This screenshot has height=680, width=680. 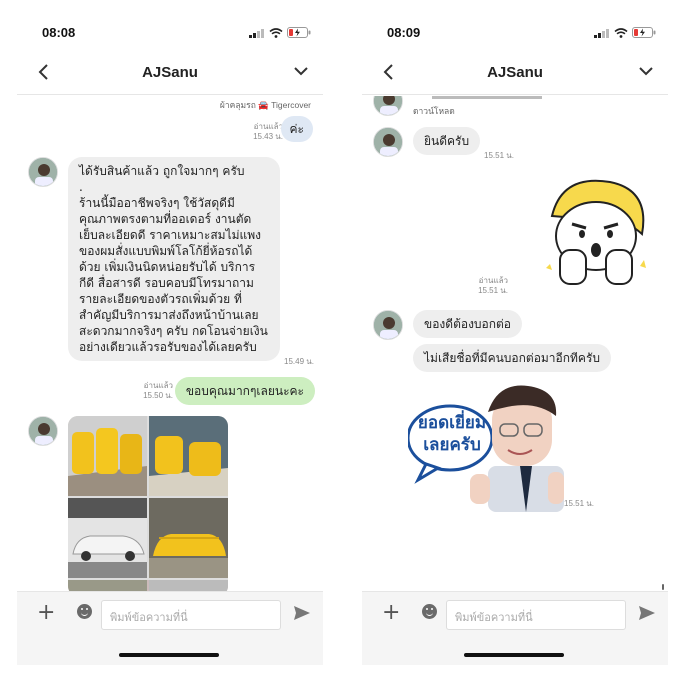 I want to click on photo-album-message, so click(x=148, y=503).